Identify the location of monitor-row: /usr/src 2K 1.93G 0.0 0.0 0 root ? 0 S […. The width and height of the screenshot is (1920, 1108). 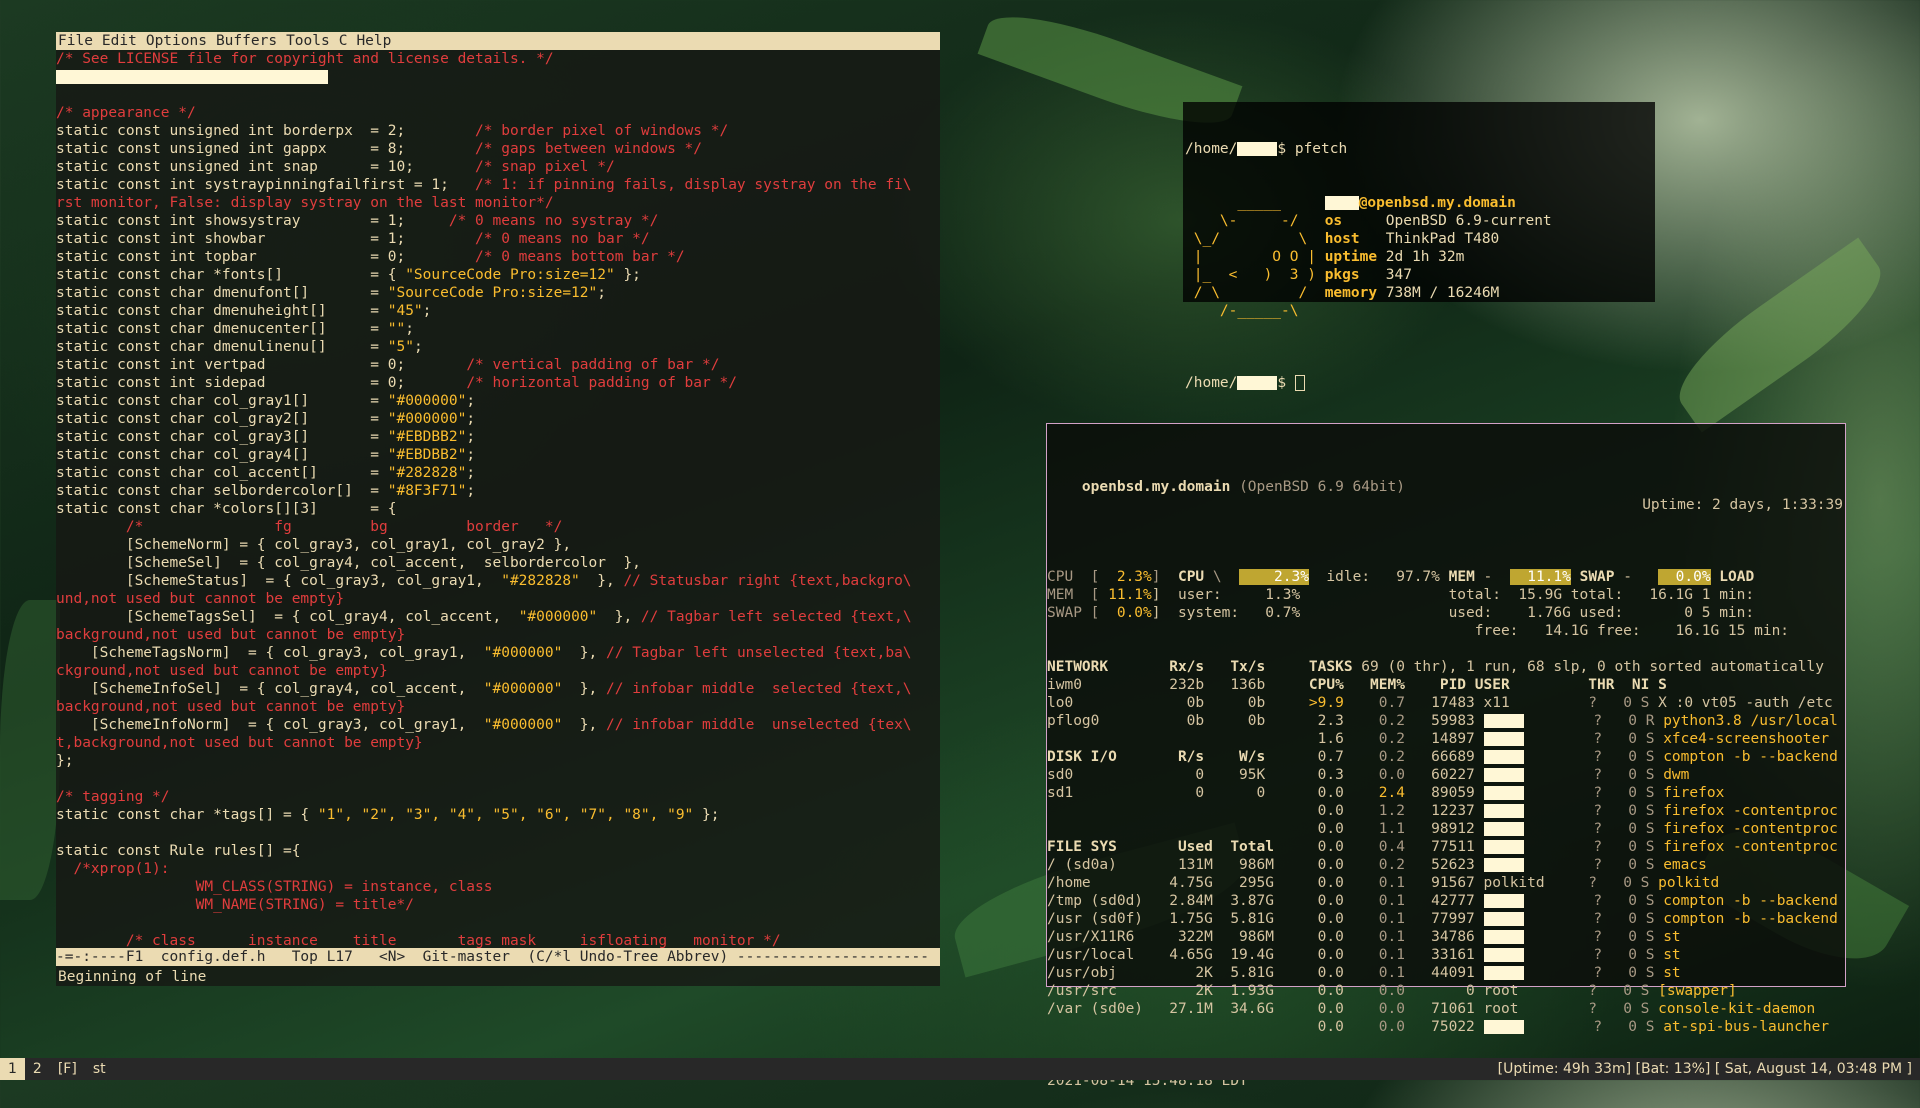
(1446, 991).